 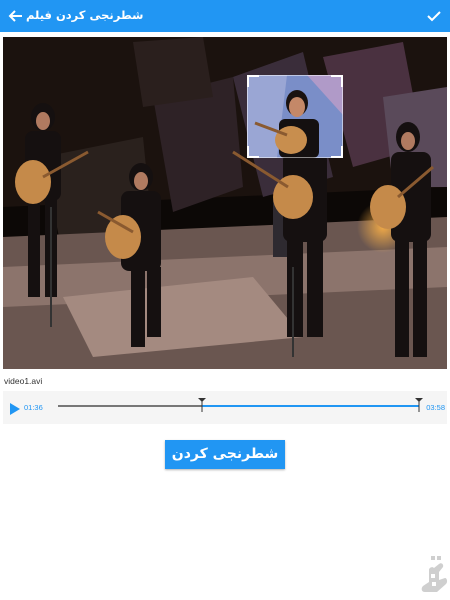 I want to click on trim-start-handle, so click(x=202, y=404).